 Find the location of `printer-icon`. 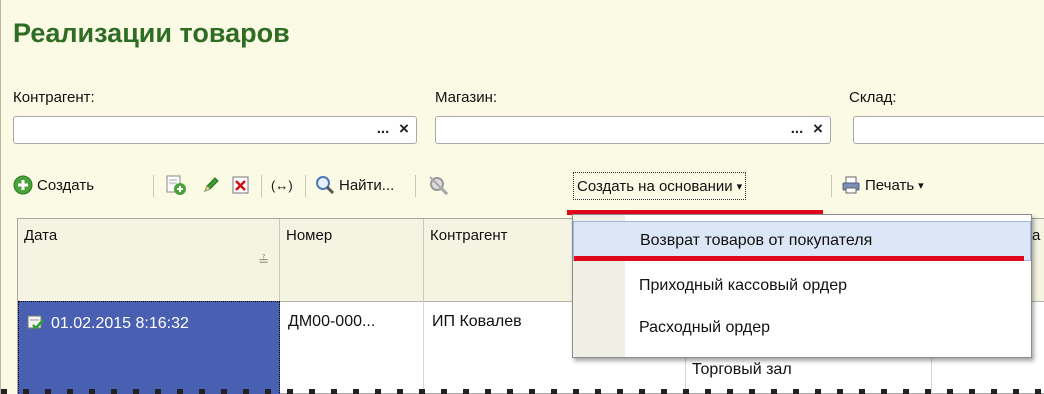

printer-icon is located at coordinates (851, 185).